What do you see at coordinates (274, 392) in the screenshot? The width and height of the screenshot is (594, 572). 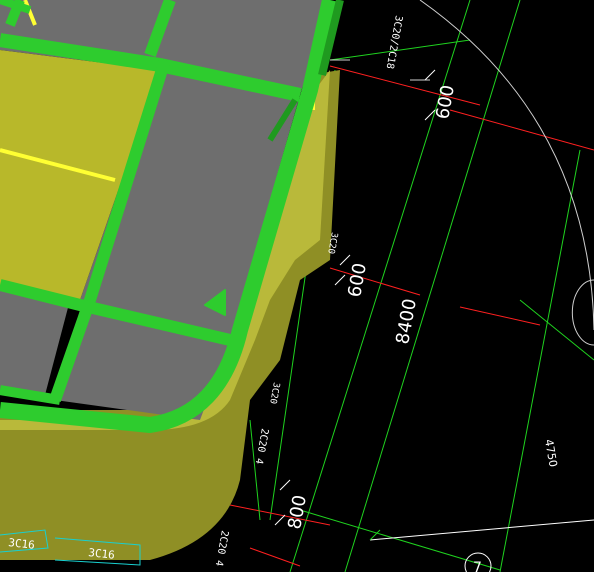 I see `rebar-label-mid2: 3C20` at bounding box center [274, 392].